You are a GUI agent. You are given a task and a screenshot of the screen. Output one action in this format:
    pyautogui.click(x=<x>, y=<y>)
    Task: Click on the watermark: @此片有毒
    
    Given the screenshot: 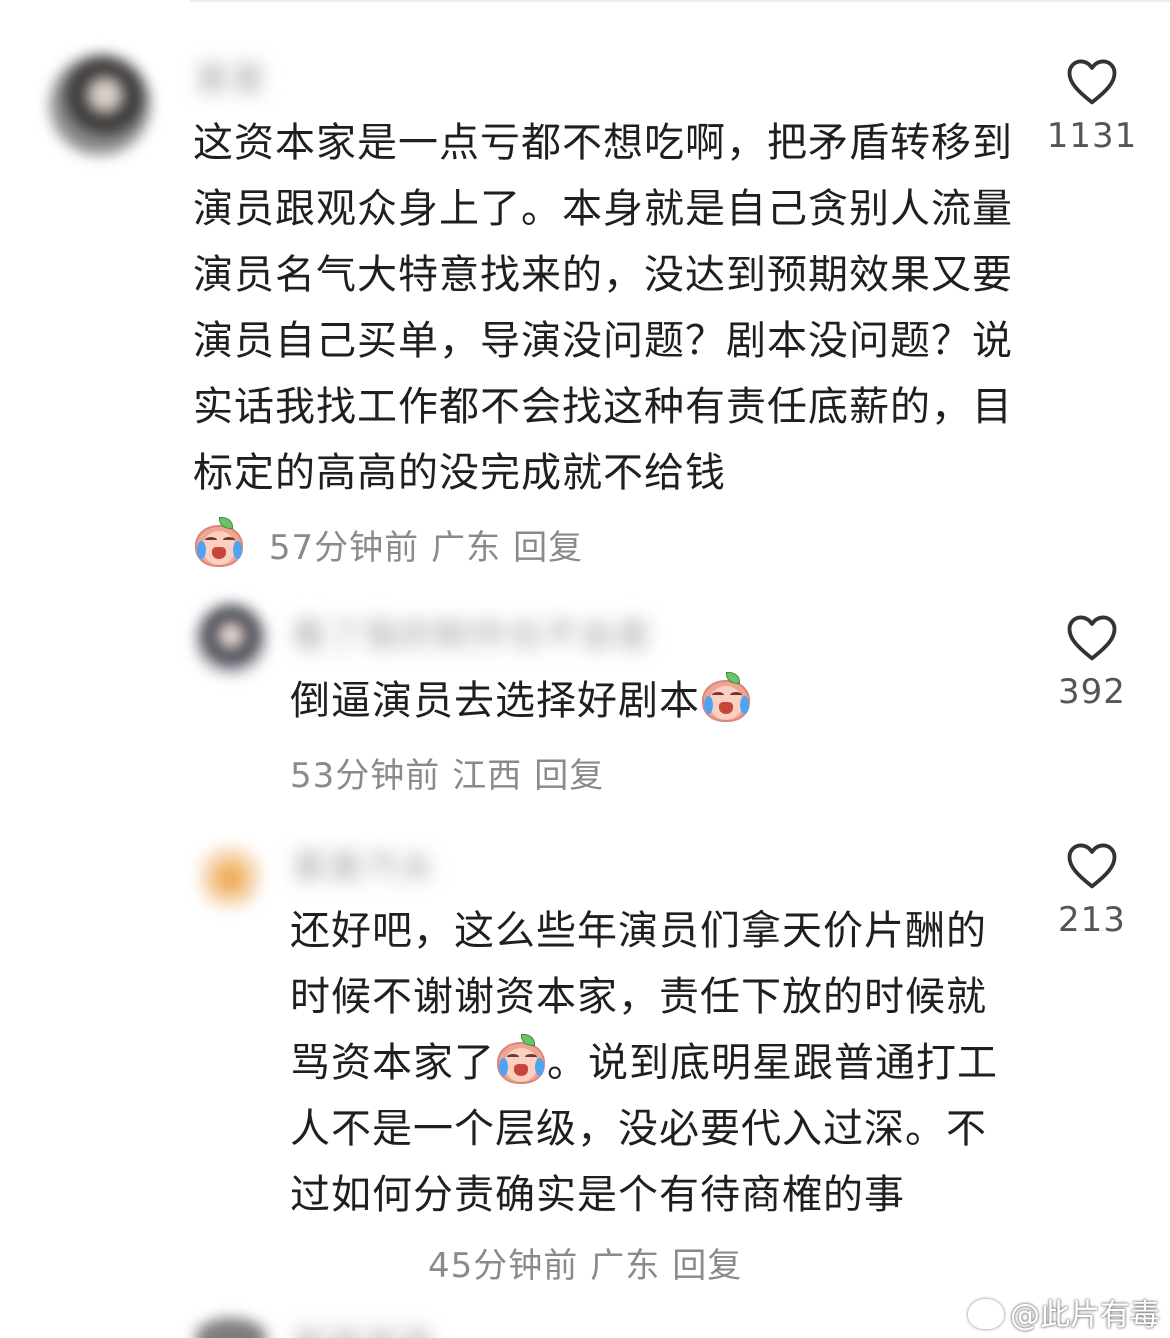 What is the action you would take?
    pyautogui.click(x=1064, y=1312)
    